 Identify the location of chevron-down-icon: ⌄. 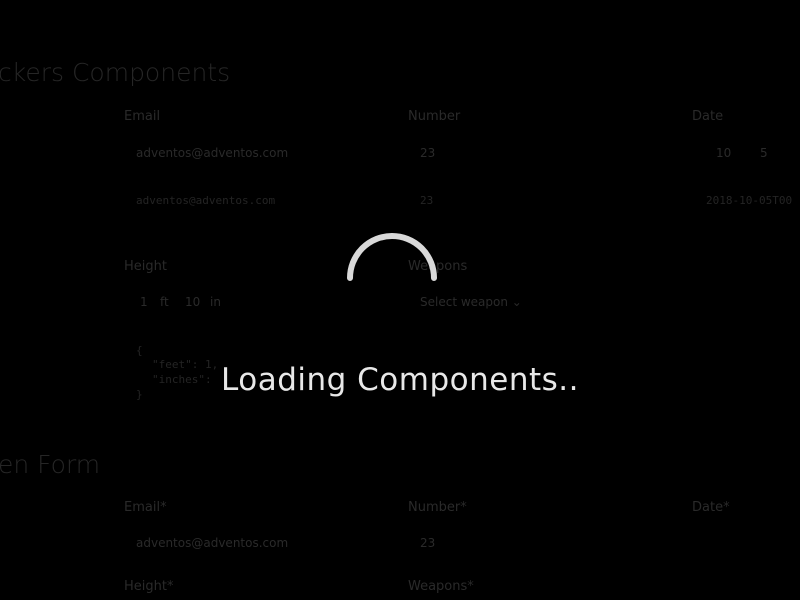
(516, 302).